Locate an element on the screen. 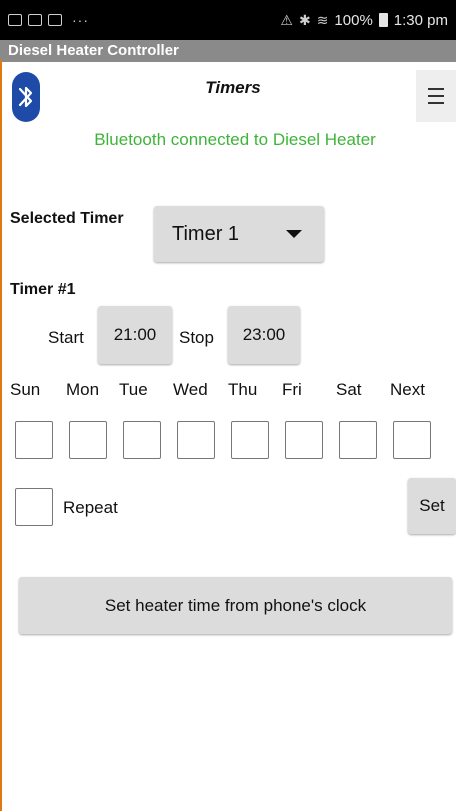  more-notifications-icon: ··· is located at coordinates (80, 20).